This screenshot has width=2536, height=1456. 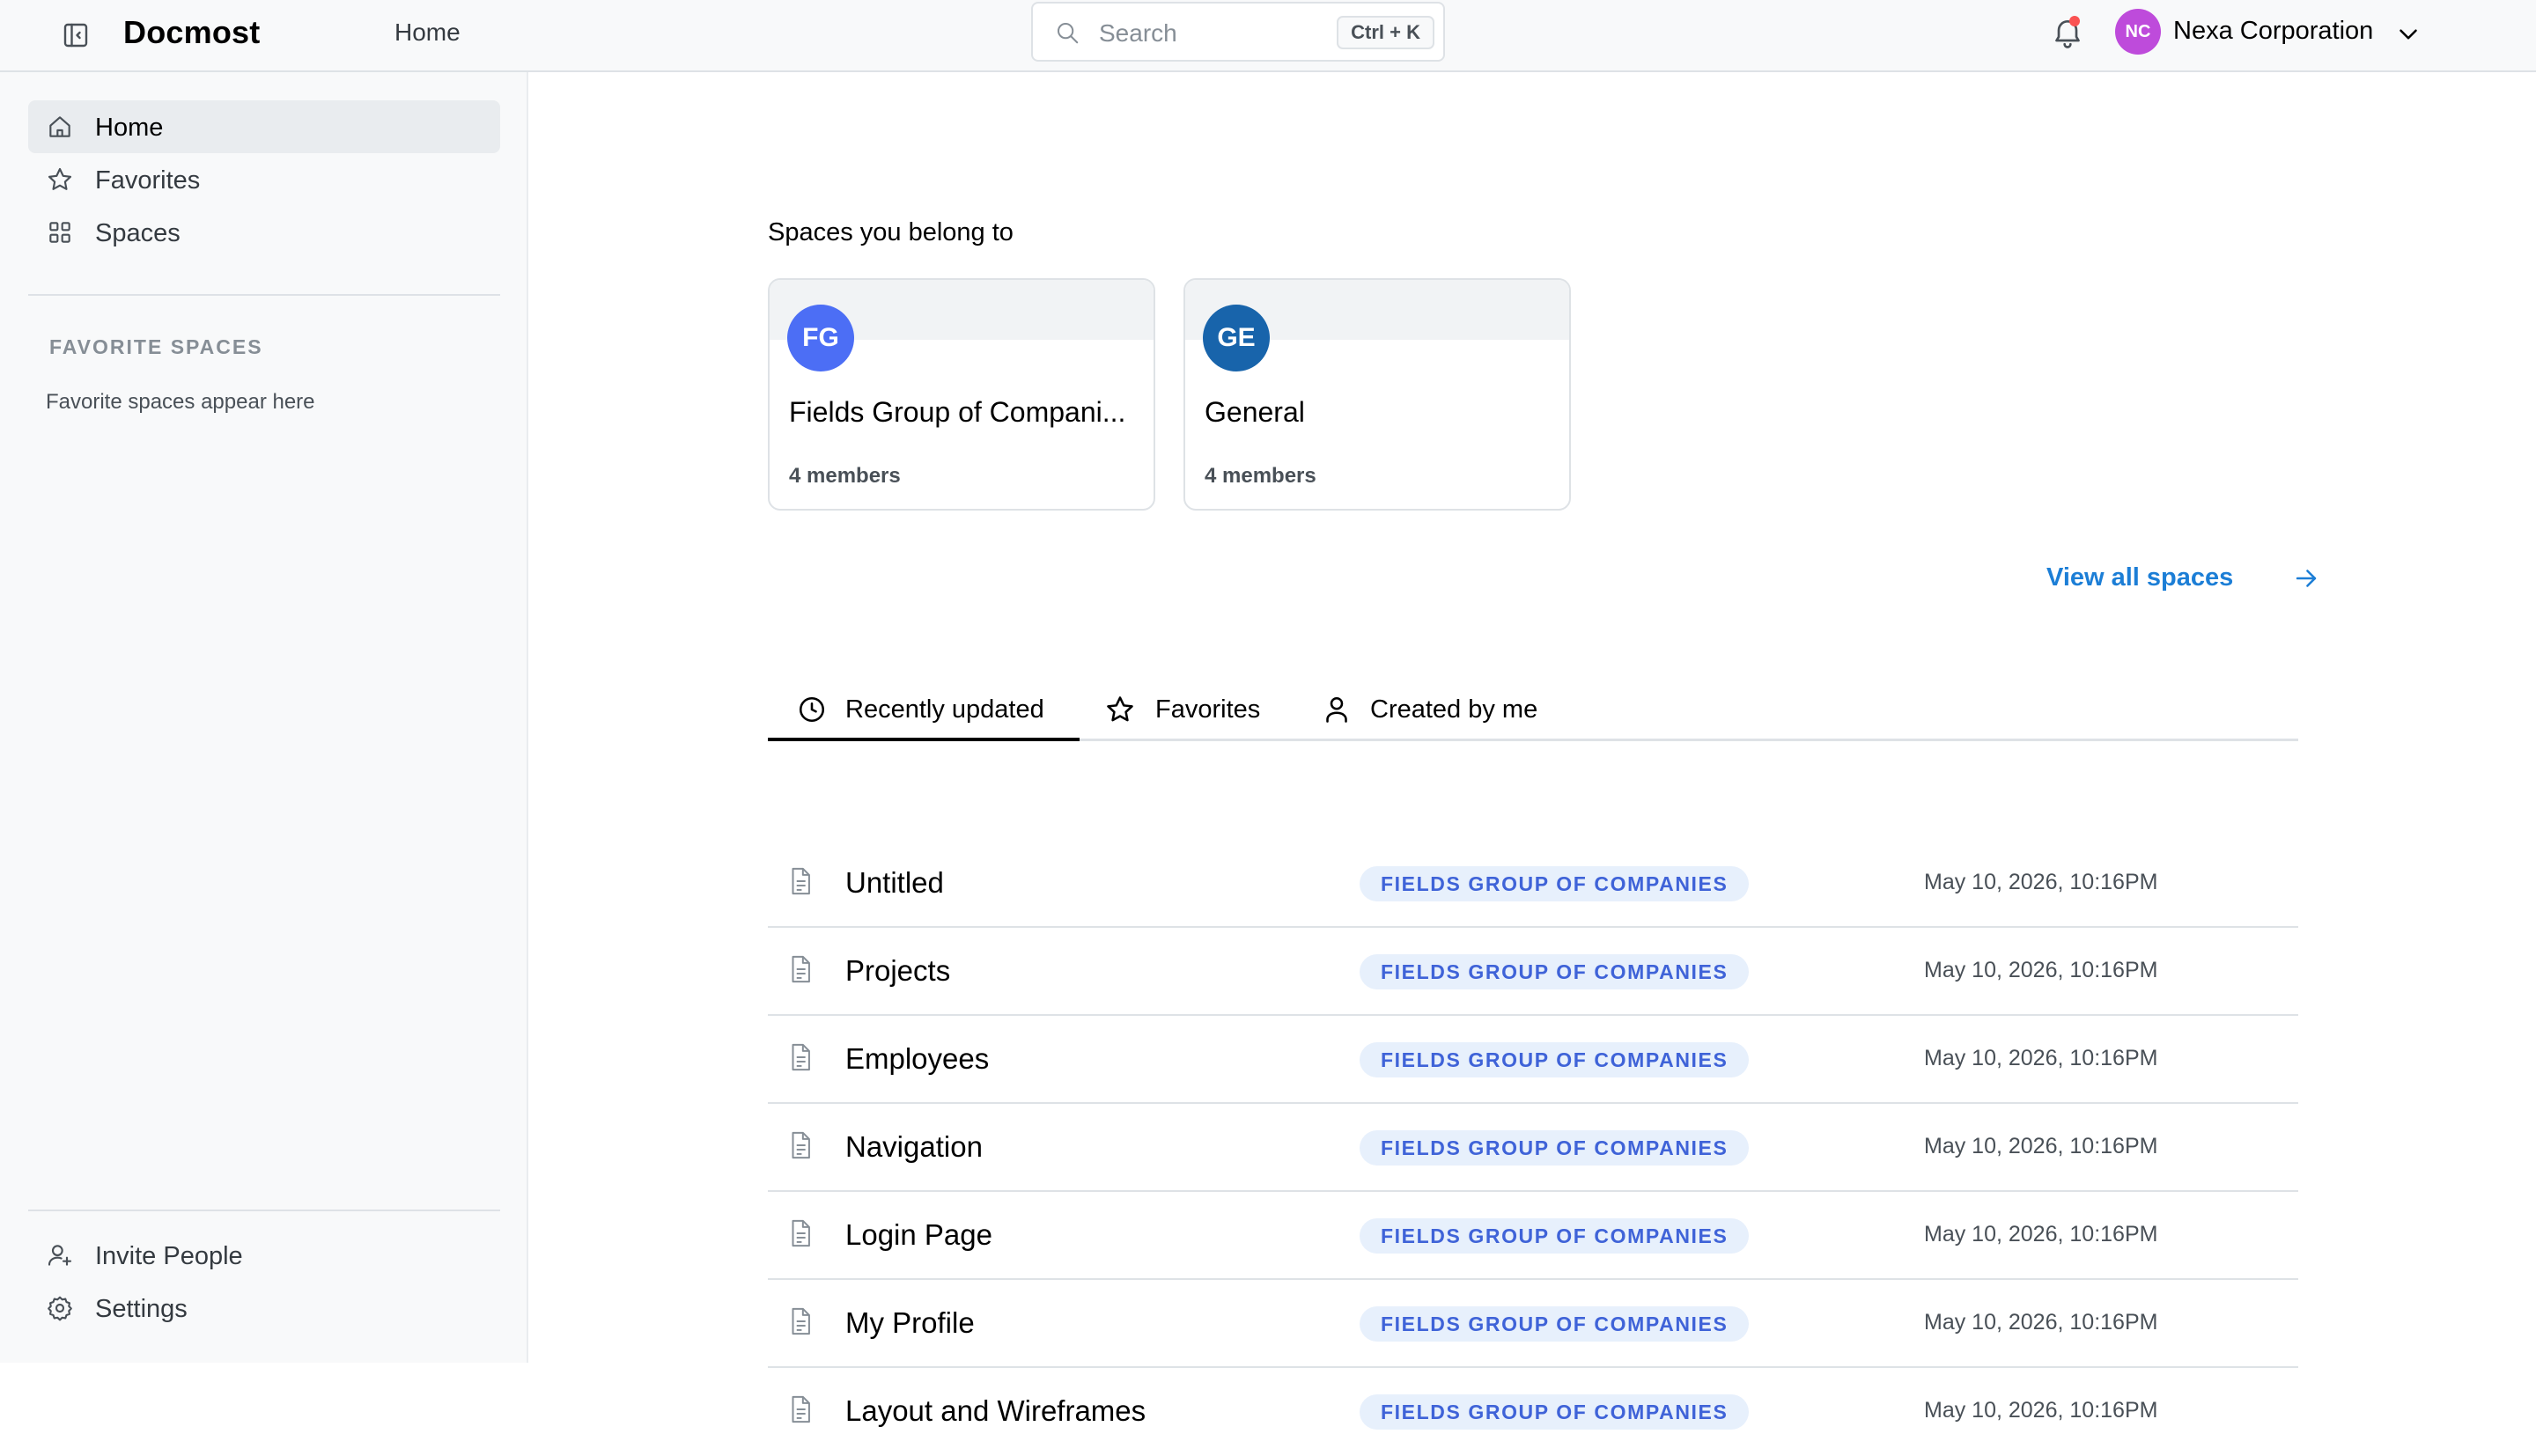 I want to click on page-title: My Profile, so click(x=910, y=1323).